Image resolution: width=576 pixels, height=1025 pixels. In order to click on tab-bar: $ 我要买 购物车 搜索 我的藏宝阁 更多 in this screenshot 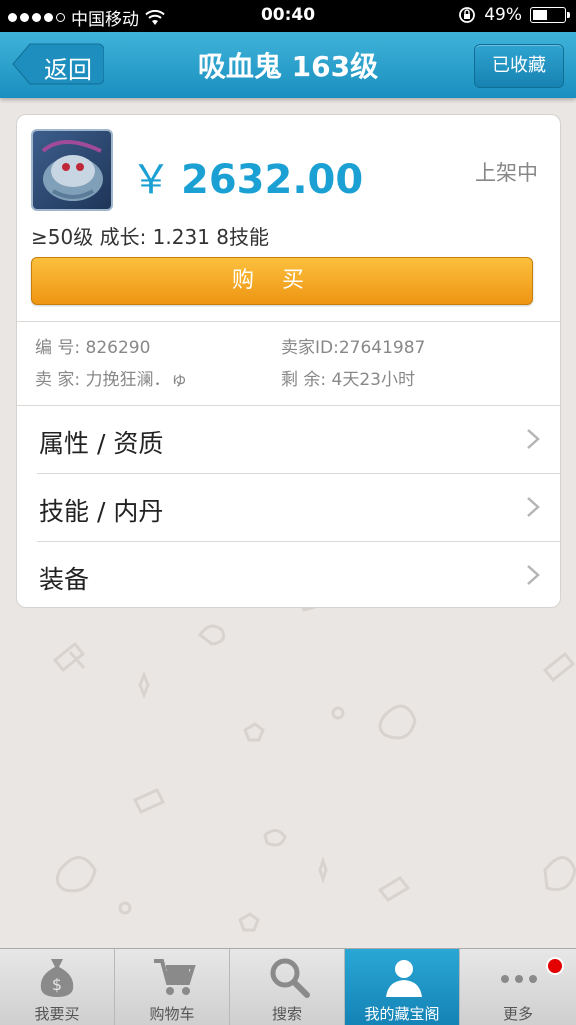, I will do `click(288, 986)`.